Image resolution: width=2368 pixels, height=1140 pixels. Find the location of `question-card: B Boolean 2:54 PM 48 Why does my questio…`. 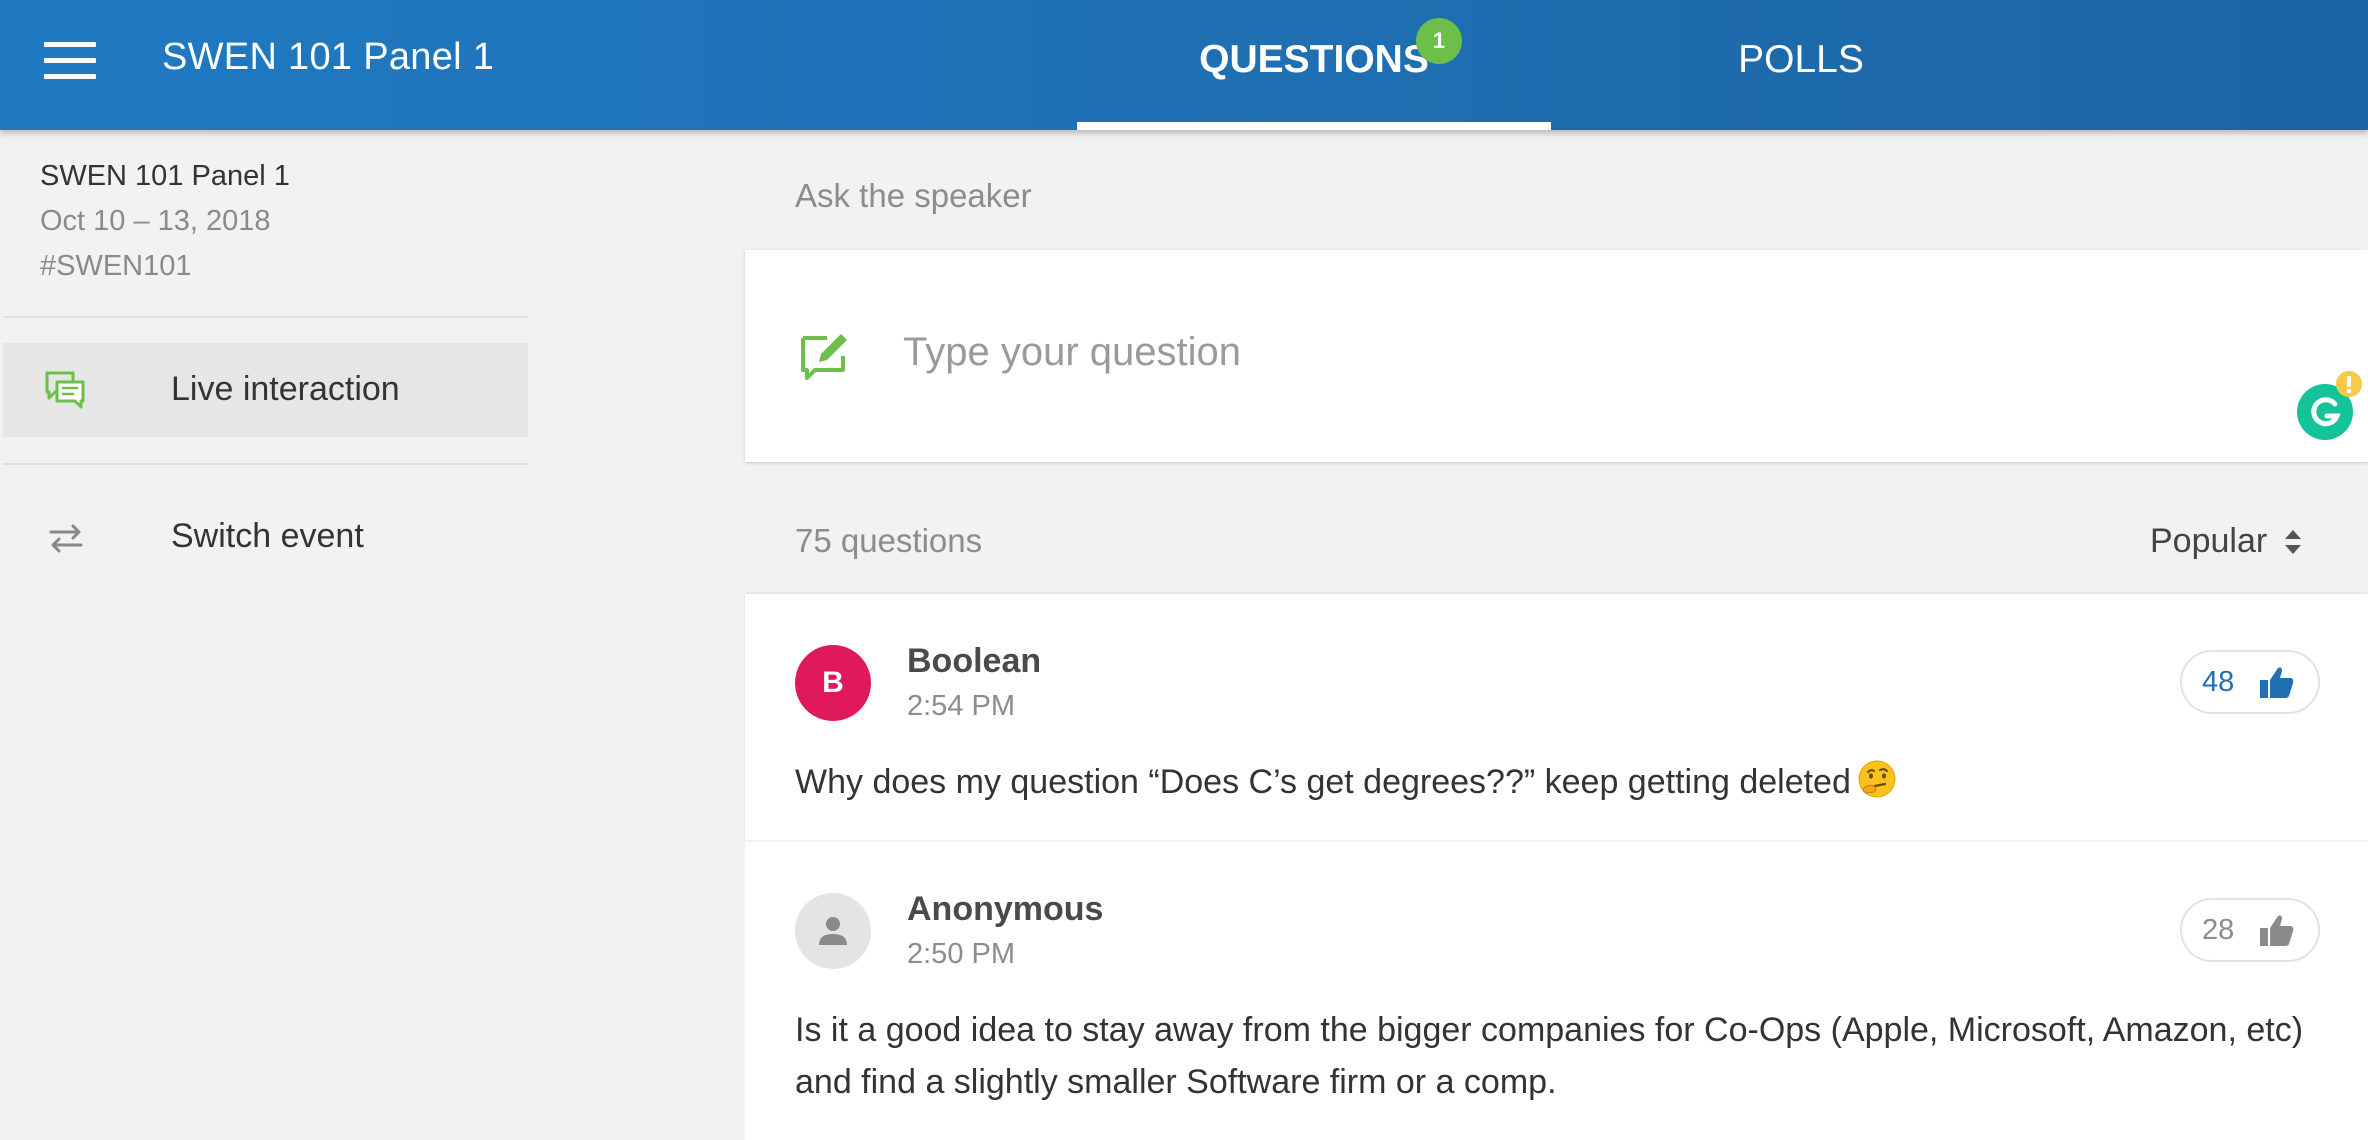

question-card: B Boolean 2:54 PM 48 Why does my questio… is located at coordinates (1556, 717).